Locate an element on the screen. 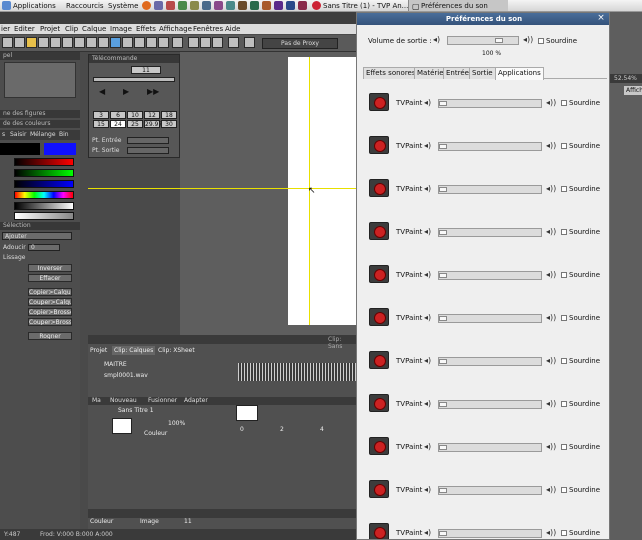 This screenshot has width=642, height=540. open-icon is located at coordinates (31, 42).